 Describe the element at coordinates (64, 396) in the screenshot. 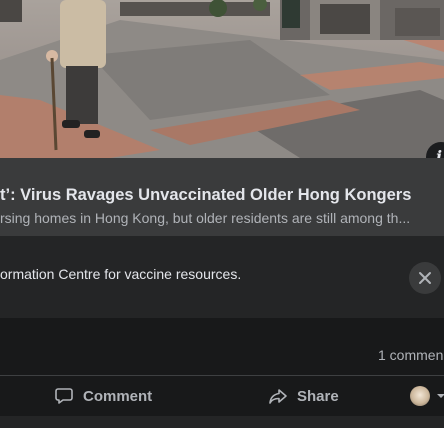

I see `comment-icon` at that location.